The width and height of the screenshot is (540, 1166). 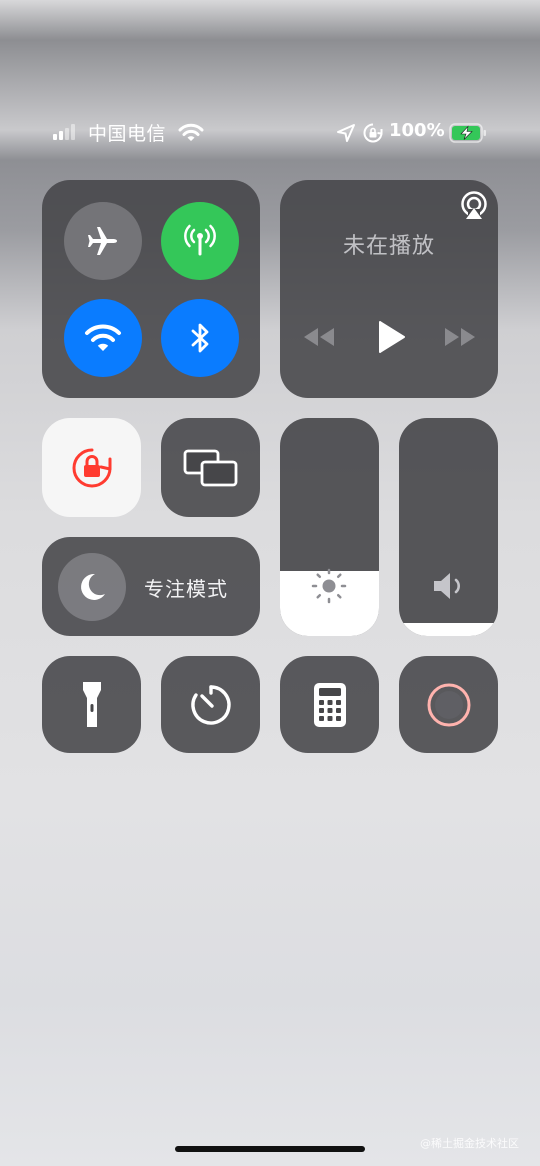 I want to click on volume-slider, so click(x=448, y=527).